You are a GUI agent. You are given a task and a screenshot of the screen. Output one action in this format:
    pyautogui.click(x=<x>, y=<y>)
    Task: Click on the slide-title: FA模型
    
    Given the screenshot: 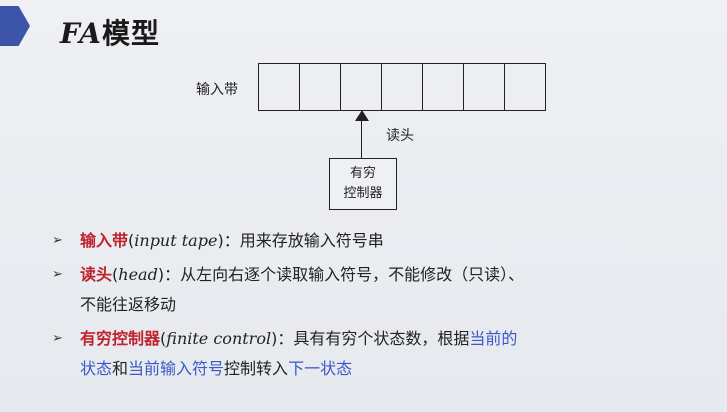 What is the action you would take?
    pyautogui.click(x=110, y=32)
    